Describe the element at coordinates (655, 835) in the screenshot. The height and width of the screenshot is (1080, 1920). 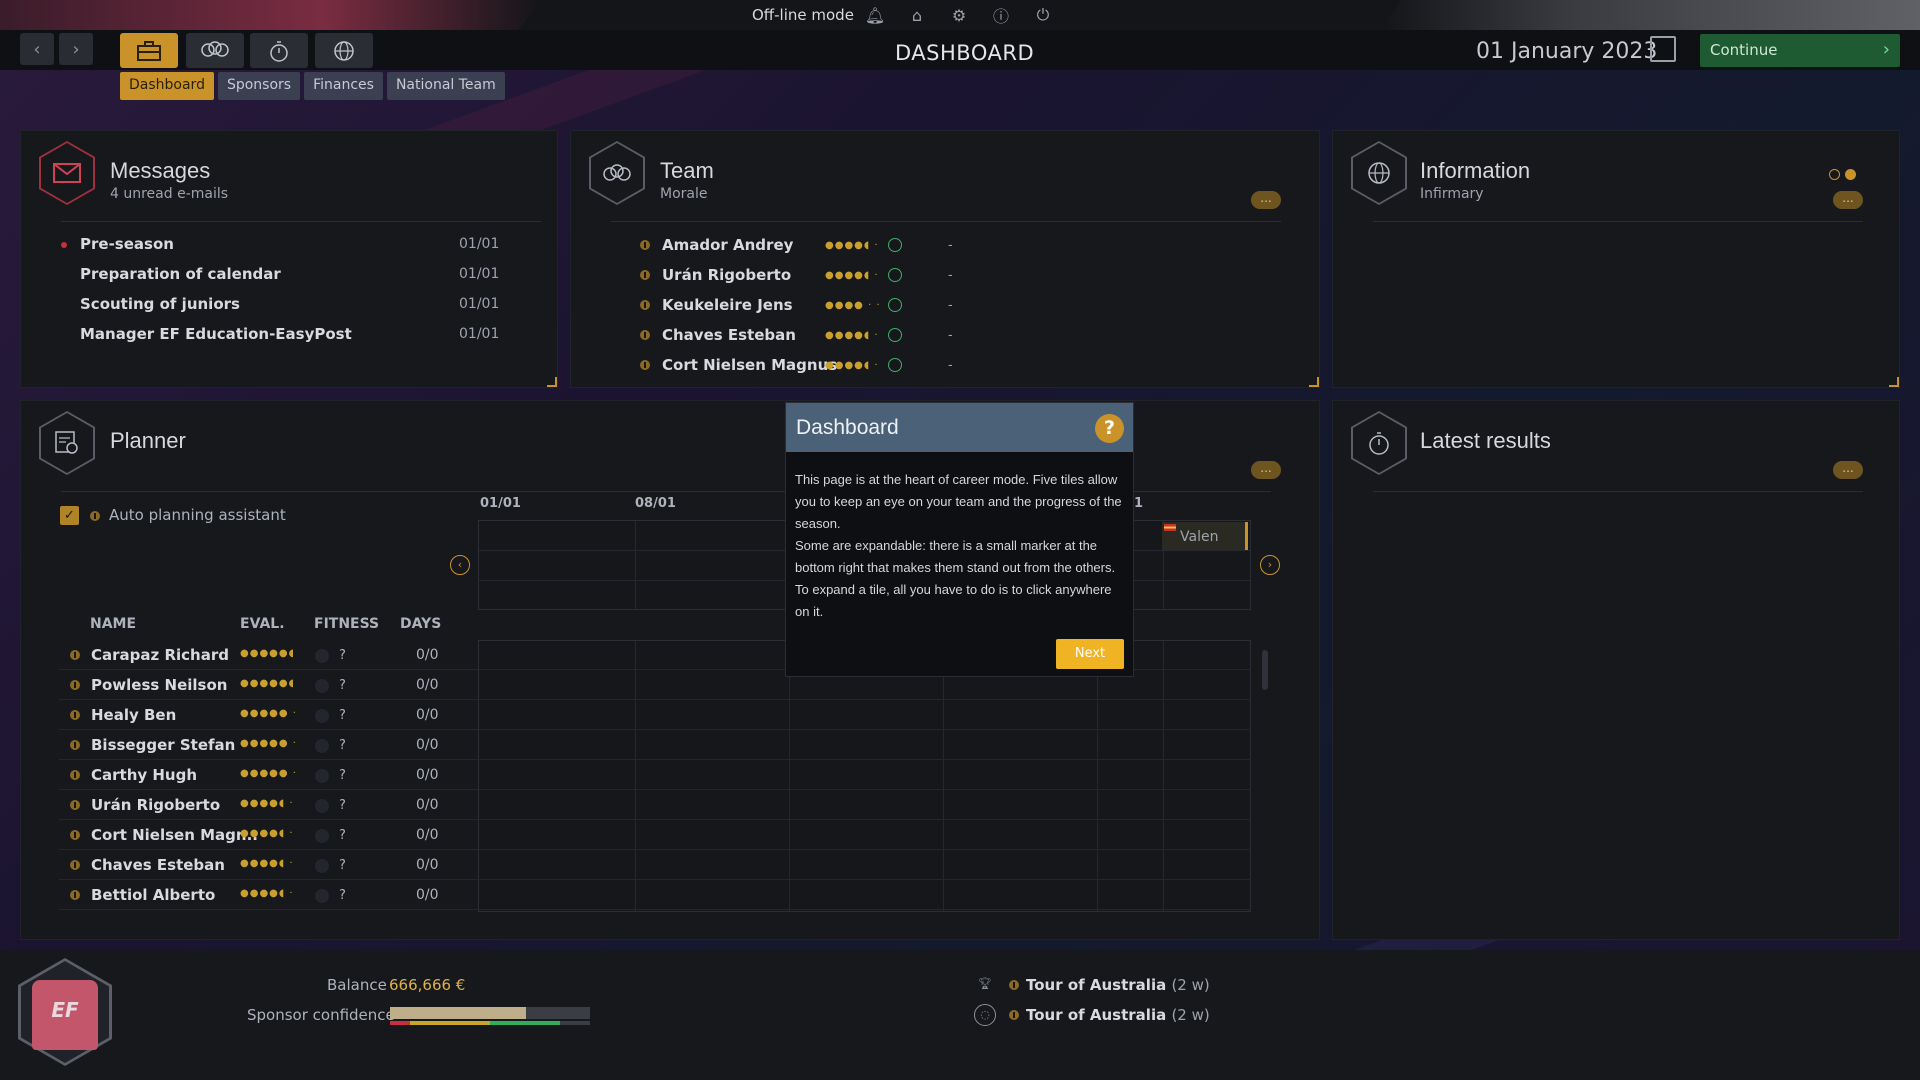
I see `table-row: Cort Nielsen Magn.. ●●●●◖ · ? 0/0` at that location.